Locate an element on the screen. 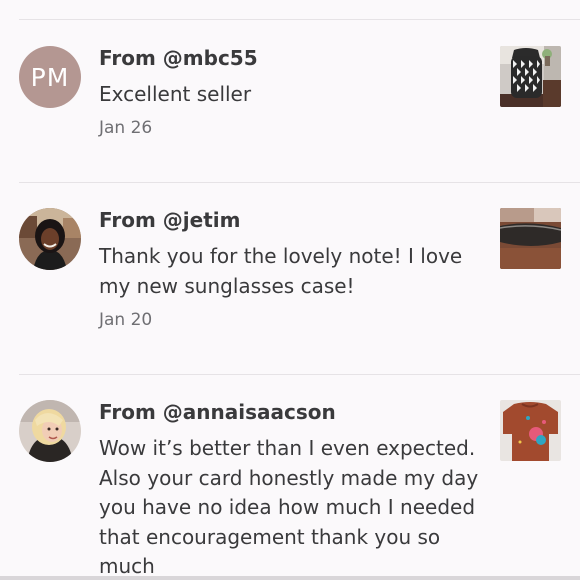 The image size is (580, 580). bottom-edge is located at coordinates (290, 578).